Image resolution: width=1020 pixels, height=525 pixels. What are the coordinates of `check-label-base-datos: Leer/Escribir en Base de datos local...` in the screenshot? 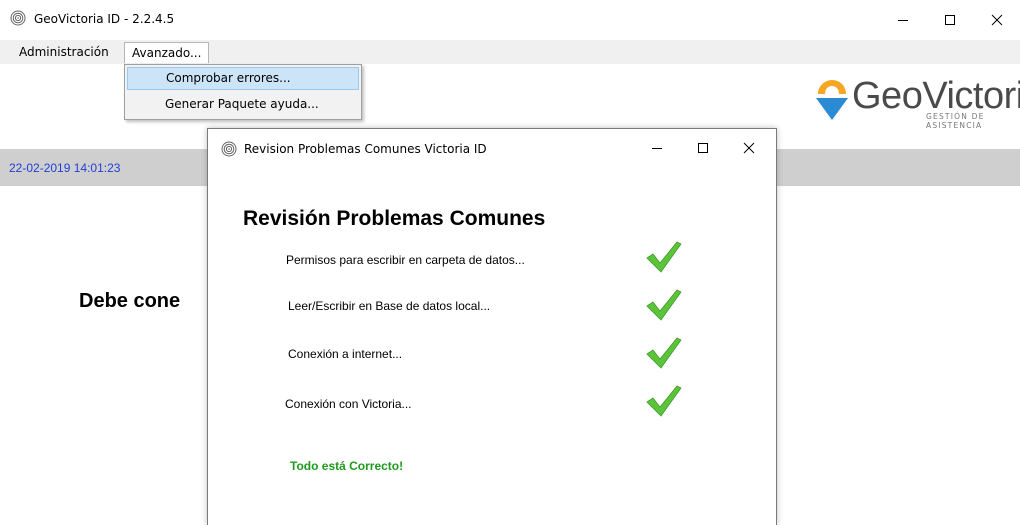 It's located at (389, 306).